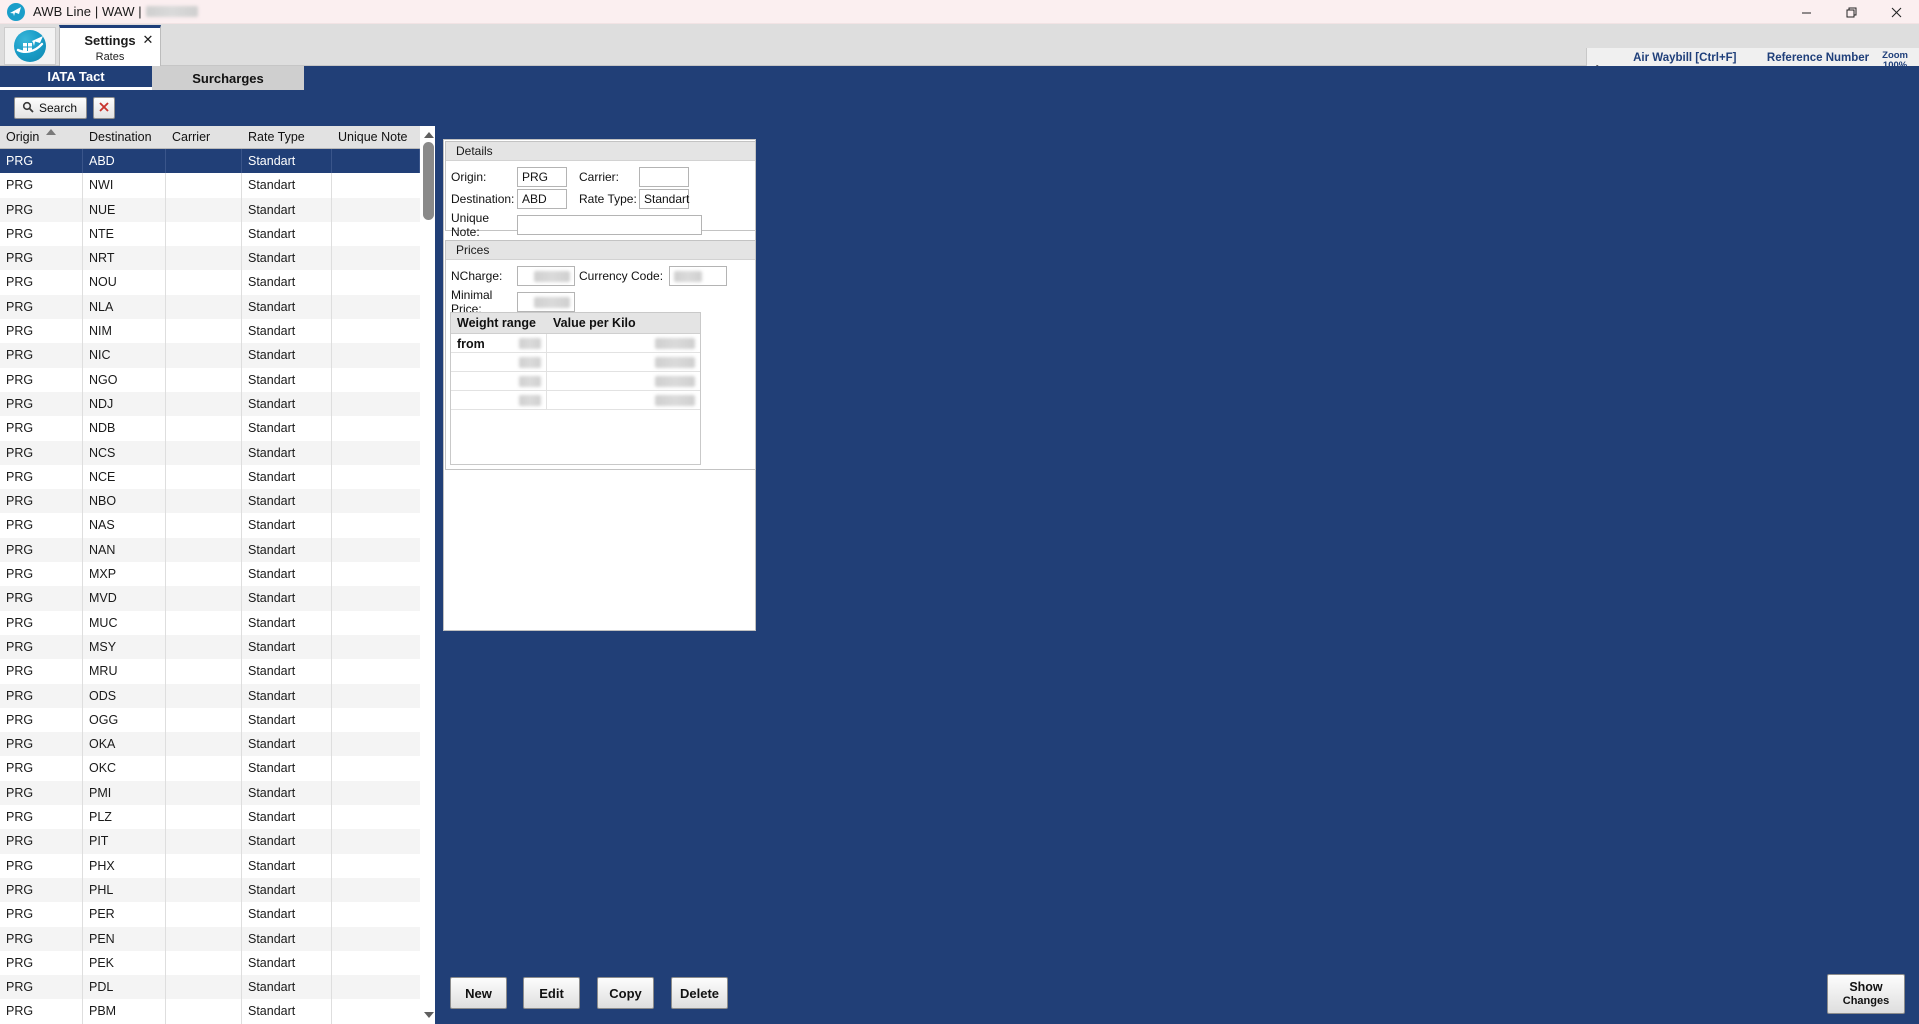  I want to click on table-row: PRG NUE Standart, so click(210, 209).